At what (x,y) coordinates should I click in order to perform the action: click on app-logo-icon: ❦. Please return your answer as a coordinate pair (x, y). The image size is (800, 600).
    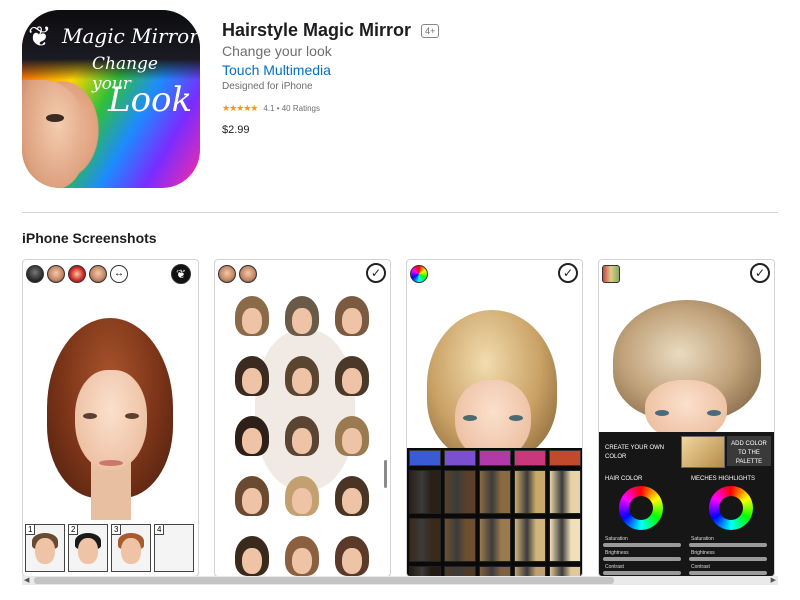
    Looking at the image, I should click on (181, 274).